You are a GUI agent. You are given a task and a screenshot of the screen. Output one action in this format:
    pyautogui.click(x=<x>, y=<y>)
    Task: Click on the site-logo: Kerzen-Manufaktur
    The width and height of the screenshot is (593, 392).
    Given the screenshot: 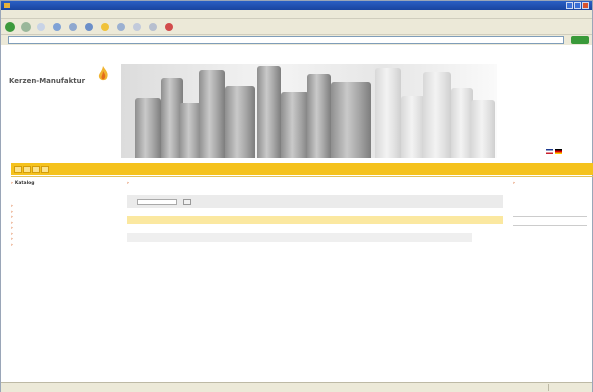 What is the action you would take?
    pyautogui.click(x=63, y=83)
    